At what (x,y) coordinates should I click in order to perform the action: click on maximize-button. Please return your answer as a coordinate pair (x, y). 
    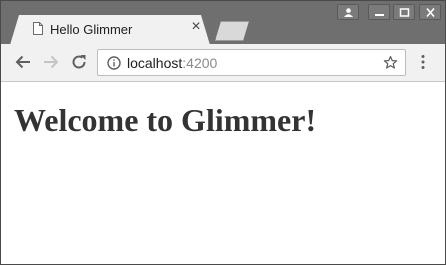
    Looking at the image, I should click on (404, 12).